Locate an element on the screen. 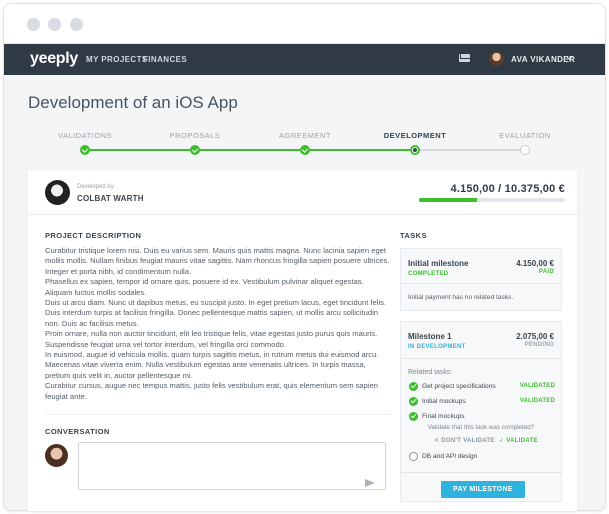  budget-progress-bar is located at coordinates (492, 200).